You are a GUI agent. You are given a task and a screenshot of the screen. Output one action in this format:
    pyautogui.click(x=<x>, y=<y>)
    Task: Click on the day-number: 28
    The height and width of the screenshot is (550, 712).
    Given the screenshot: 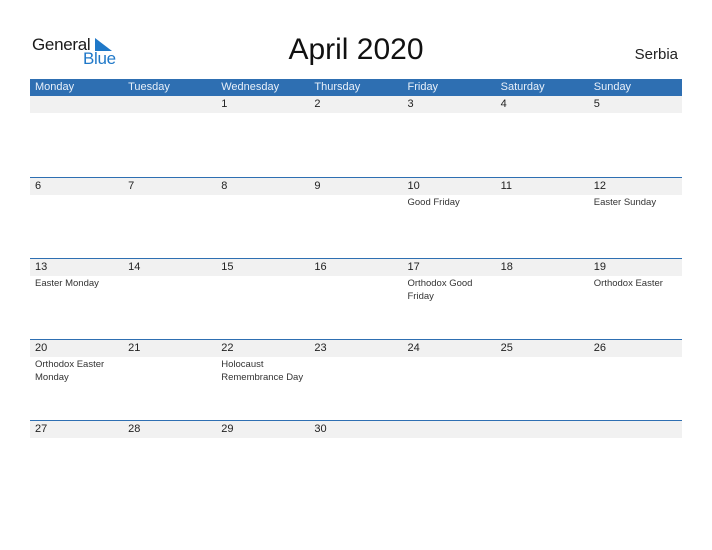 What is the action you would take?
    pyautogui.click(x=134, y=429)
    